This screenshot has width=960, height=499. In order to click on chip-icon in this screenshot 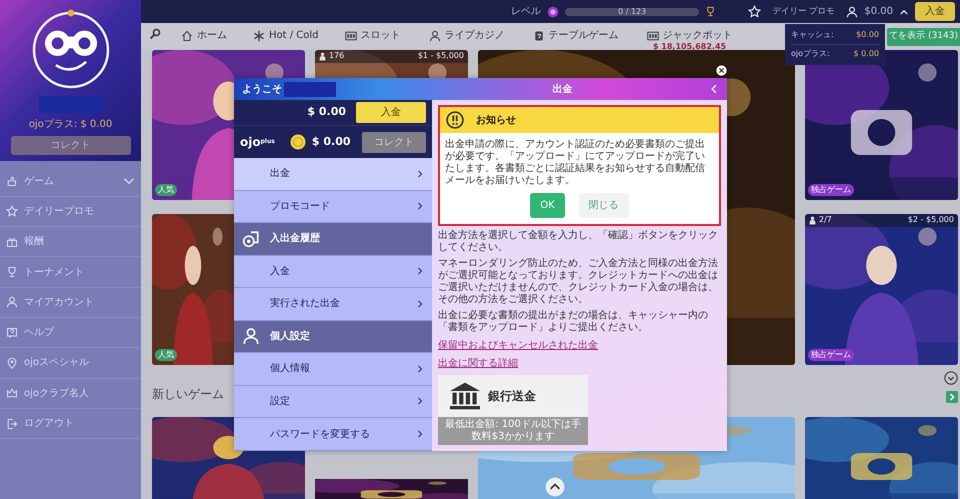, I will do `click(553, 12)`.